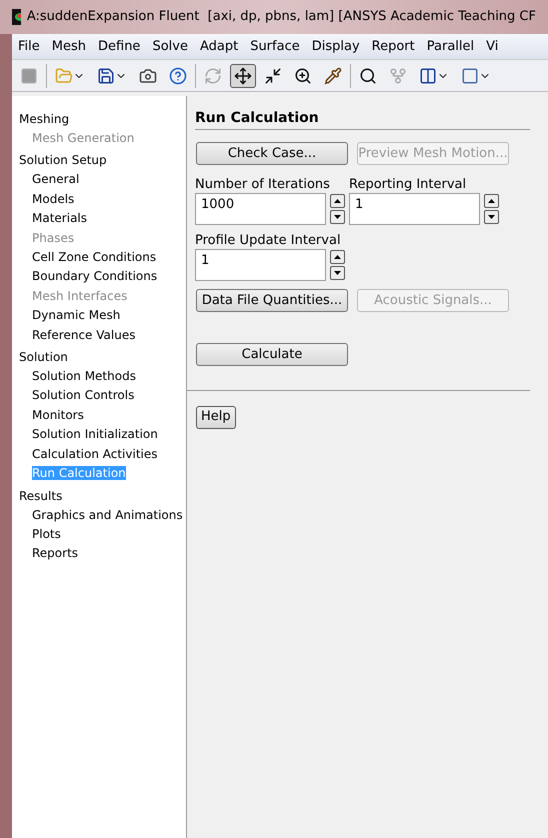 The width and height of the screenshot is (548, 838). I want to click on tree-item: Calculation Activities, so click(95, 453).